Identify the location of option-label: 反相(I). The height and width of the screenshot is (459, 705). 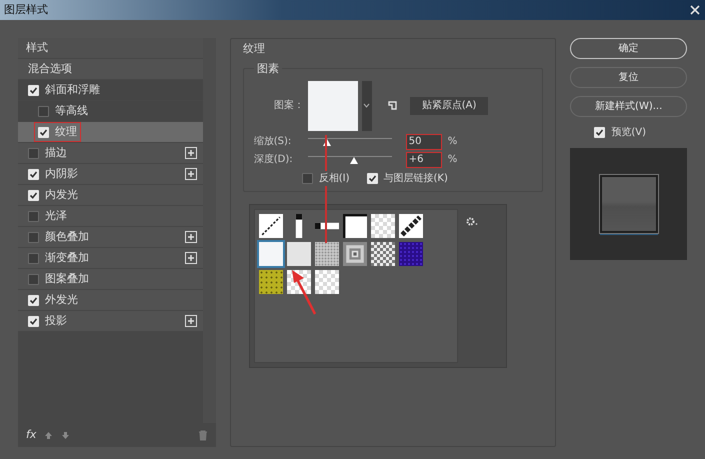
(334, 178).